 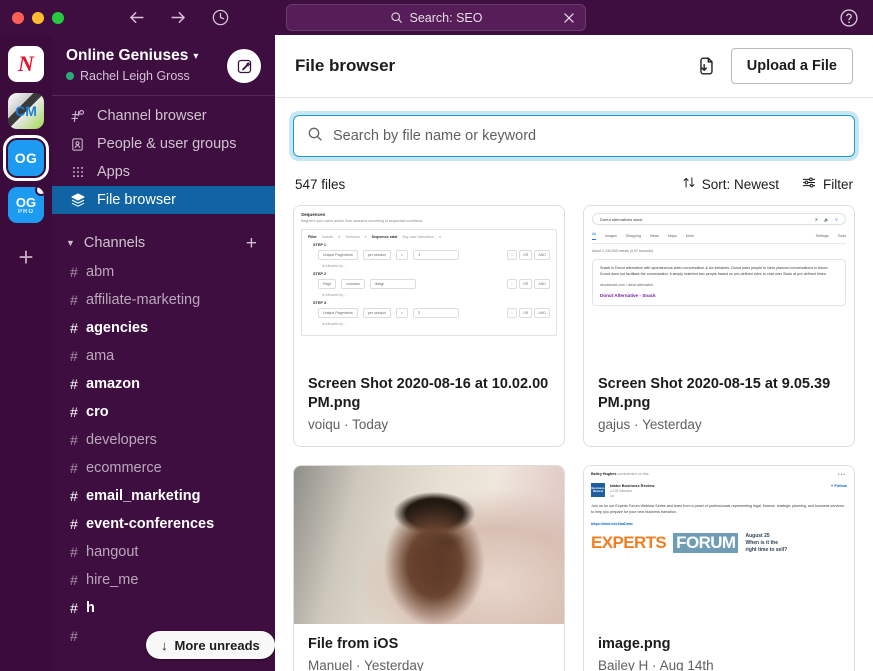 I want to click on preview-scope: per session, so click(x=377, y=255).